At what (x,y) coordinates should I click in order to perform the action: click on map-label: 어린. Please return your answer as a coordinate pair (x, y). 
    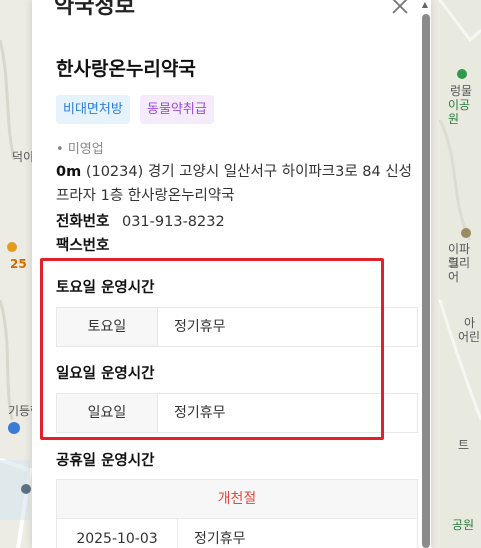
    Looking at the image, I should click on (469, 337).